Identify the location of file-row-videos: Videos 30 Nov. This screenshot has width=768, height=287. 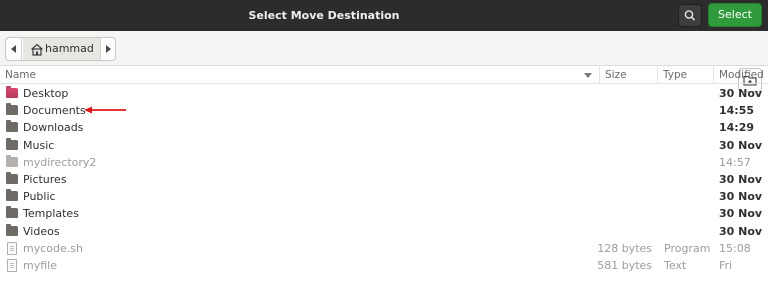
(384, 231).